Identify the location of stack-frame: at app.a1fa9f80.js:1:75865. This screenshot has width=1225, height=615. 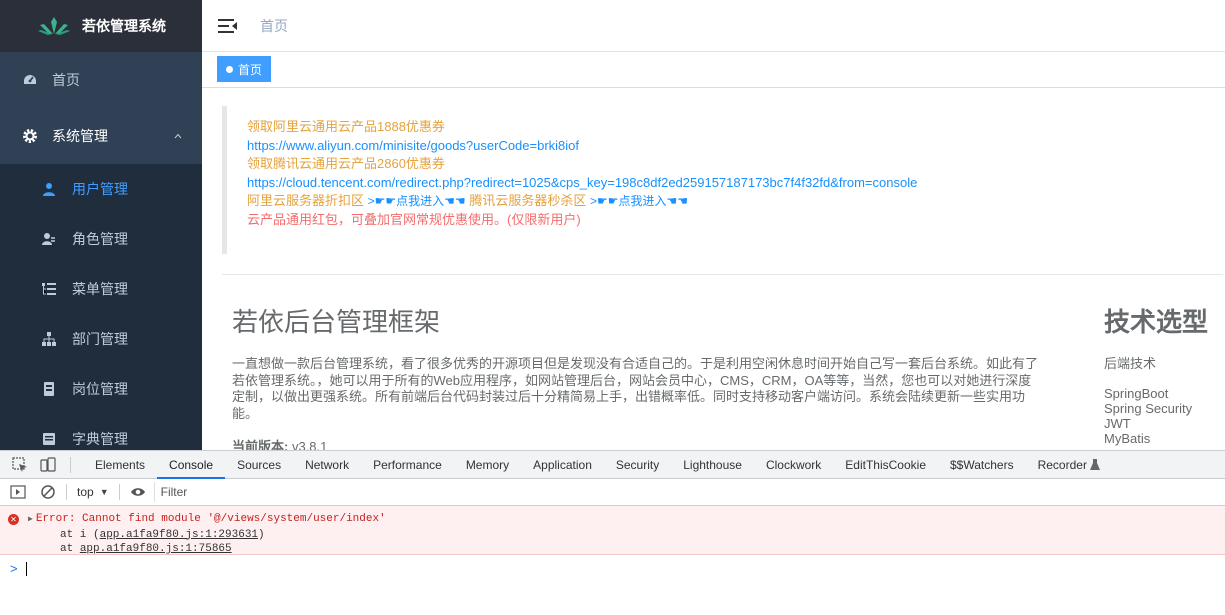
(642, 549).